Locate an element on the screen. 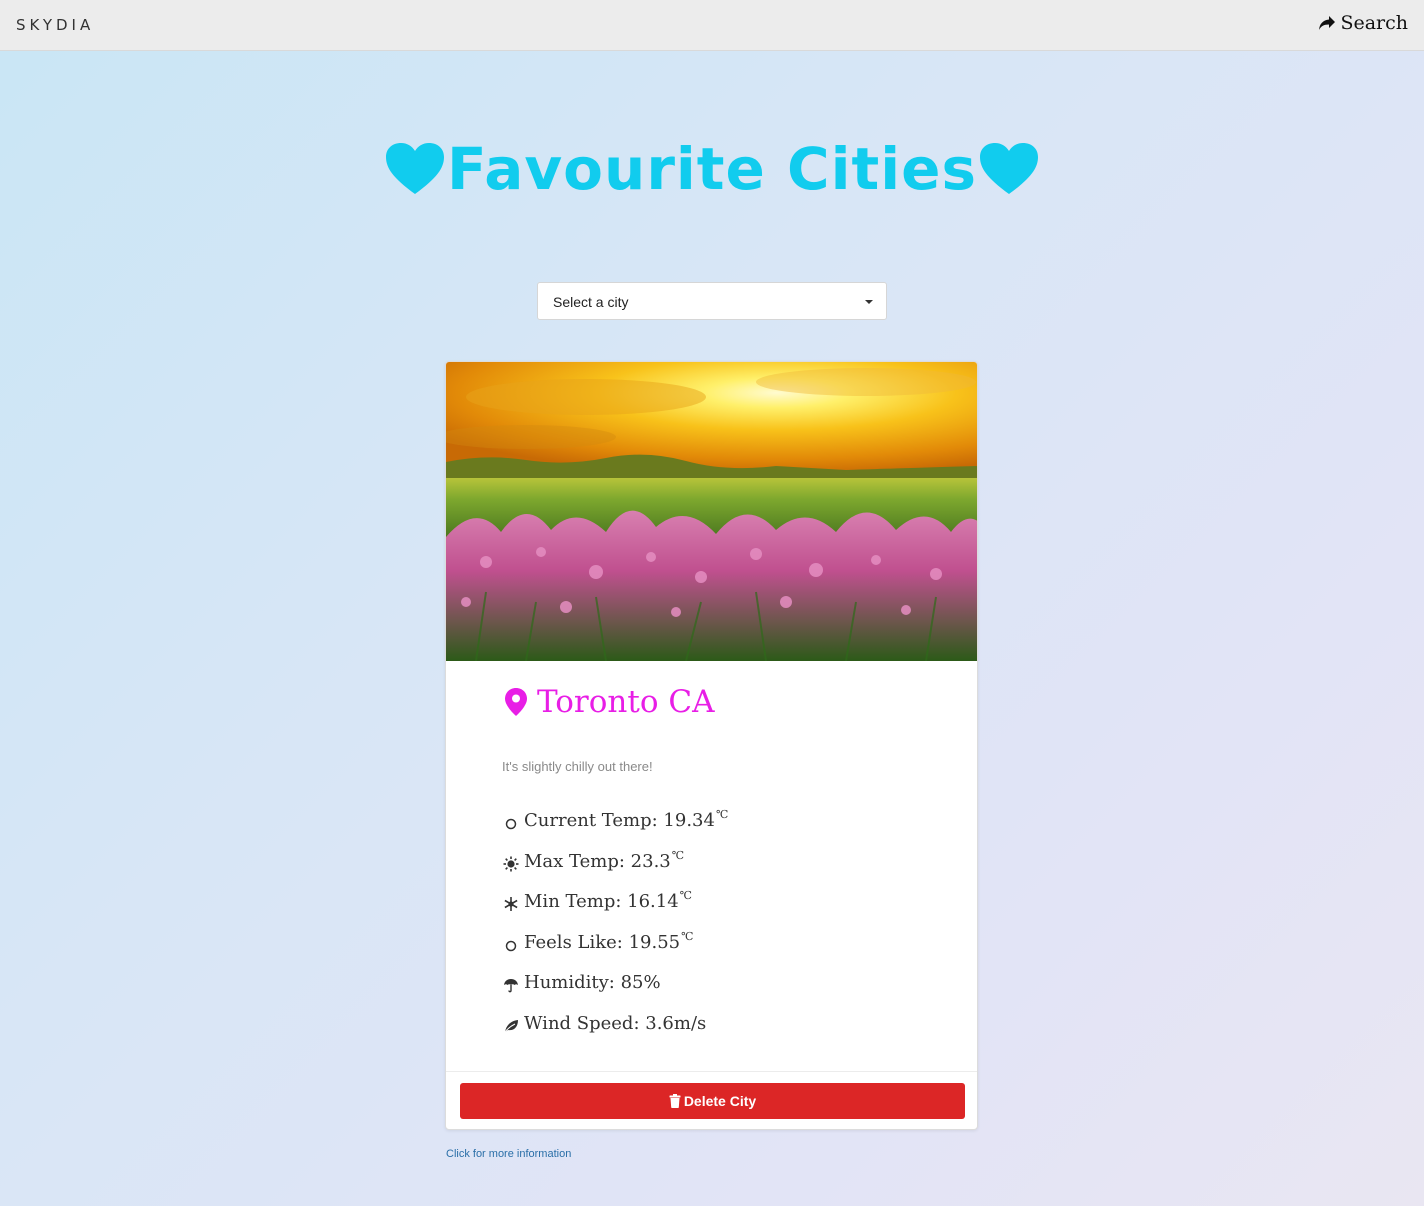  trash-icon is located at coordinates (675, 1101).